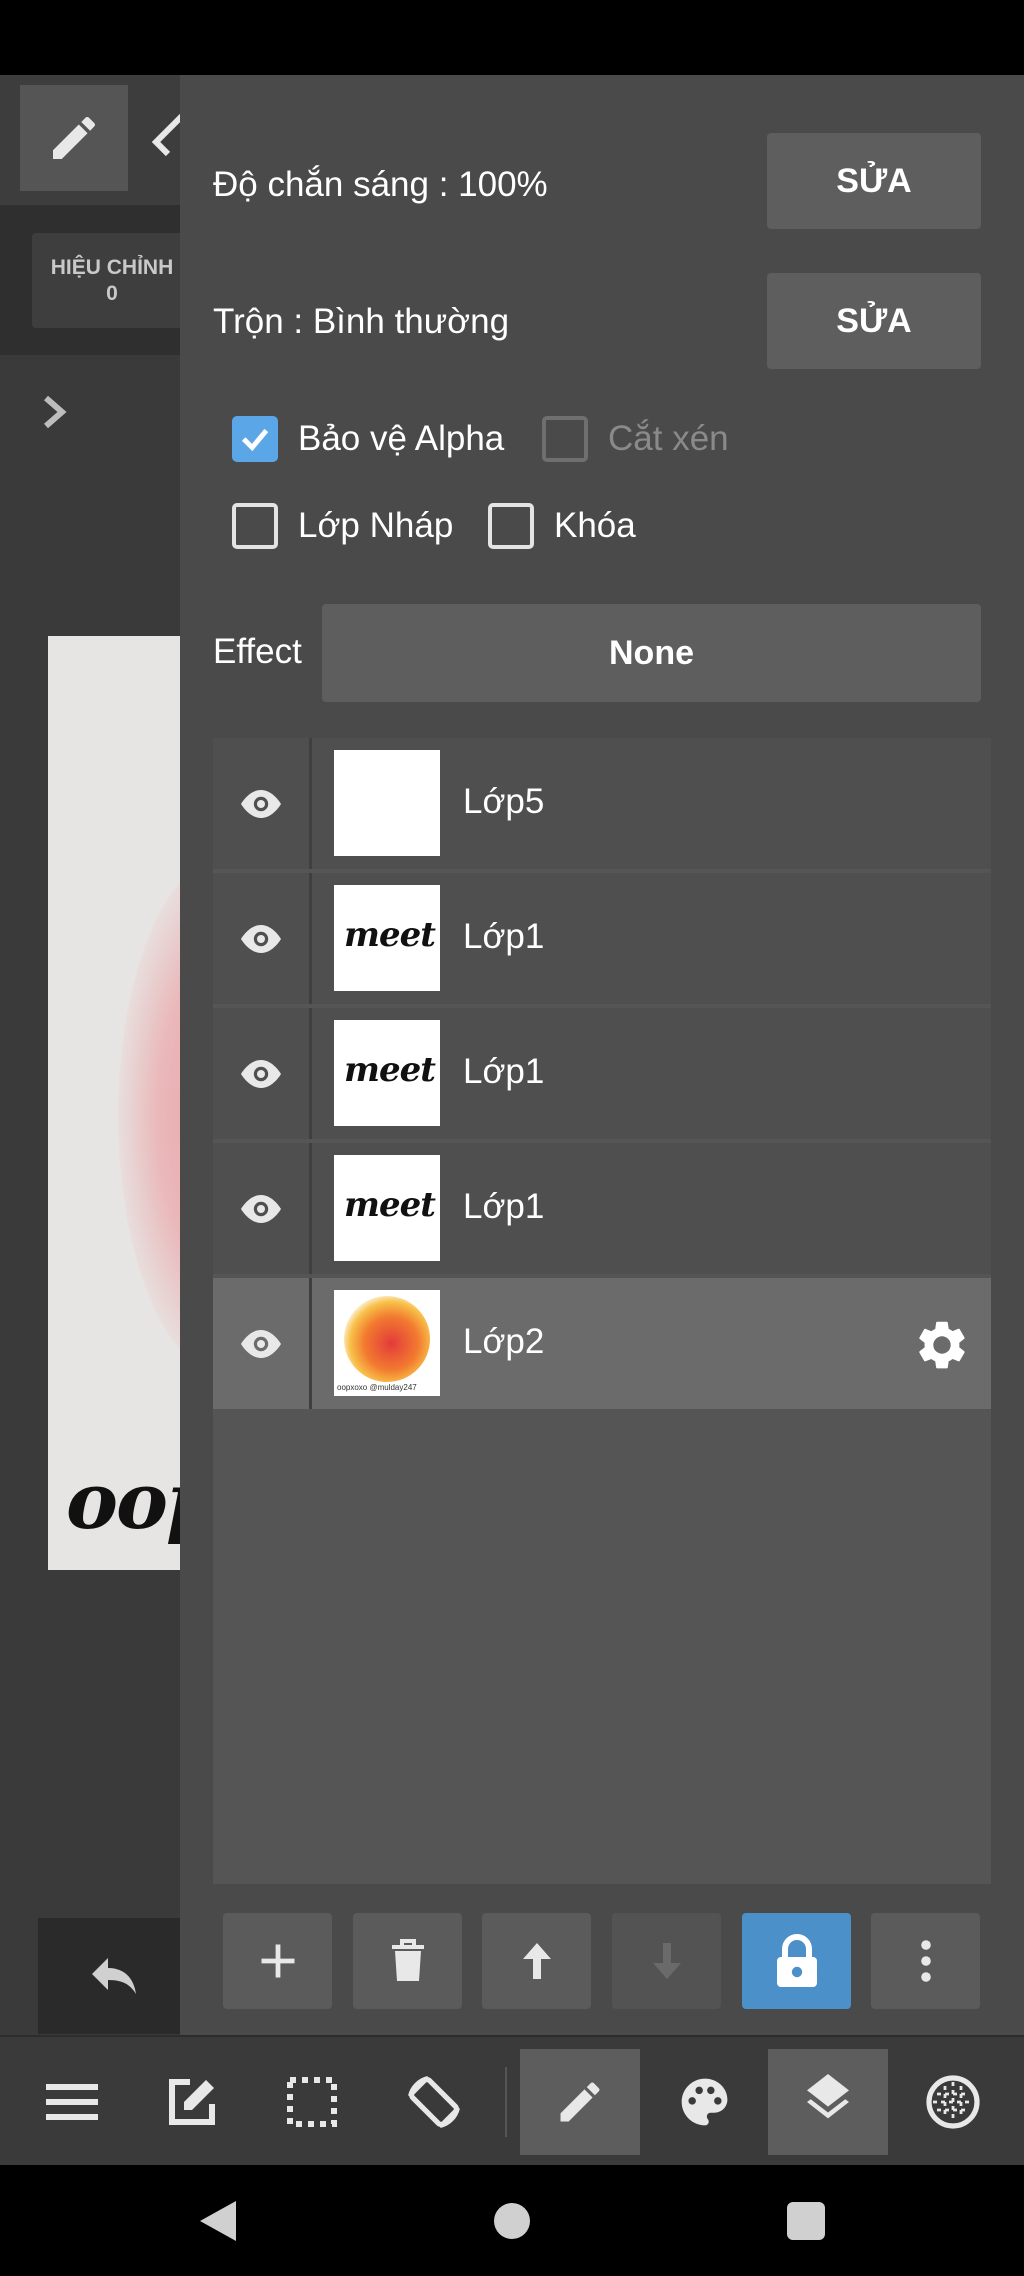 Image resolution: width=1024 pixels, height=2276 pixels. I want to click on trash-icon, so click(407, 1960).